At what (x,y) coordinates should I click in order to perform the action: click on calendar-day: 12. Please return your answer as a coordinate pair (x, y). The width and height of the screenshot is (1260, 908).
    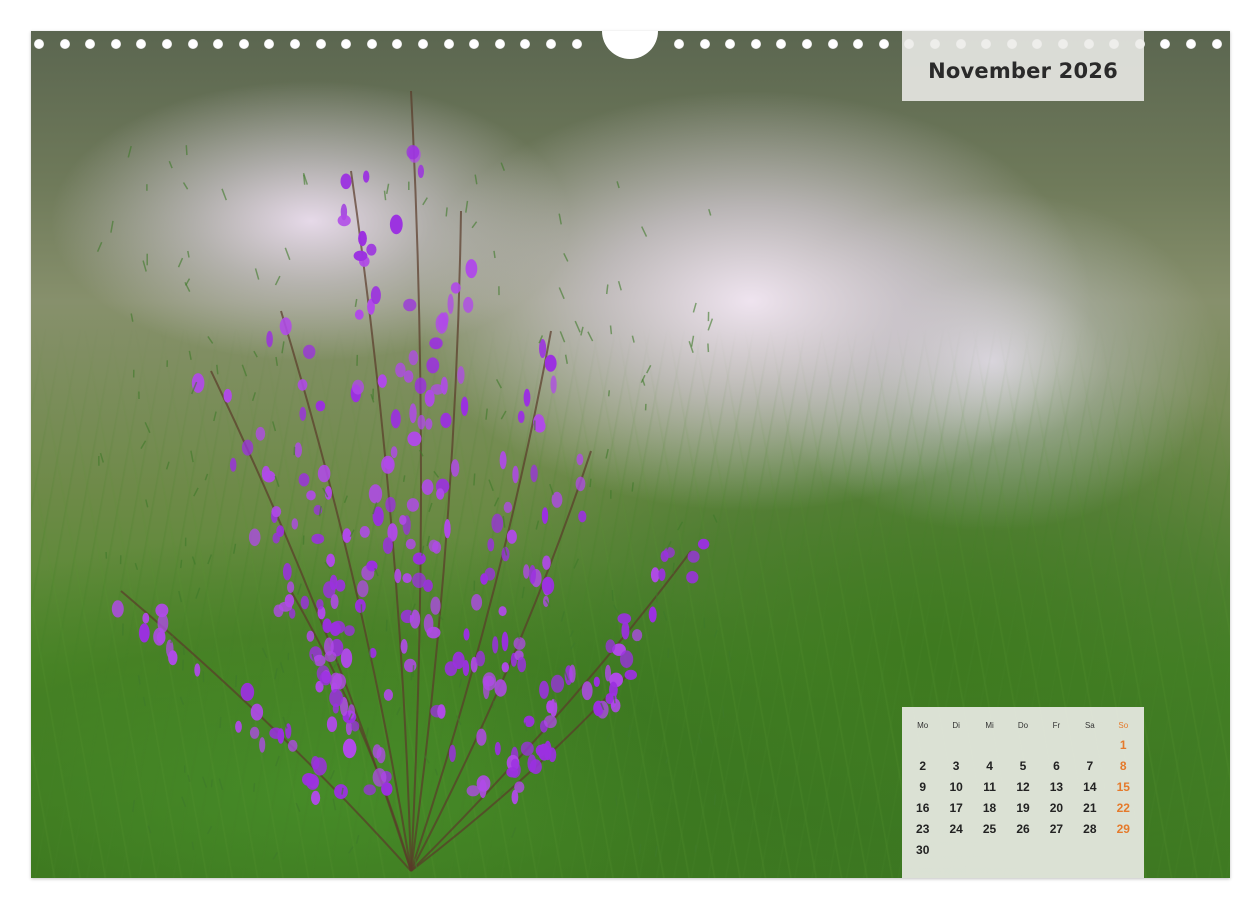
    Looking at the image, I should click on (1023, 787).